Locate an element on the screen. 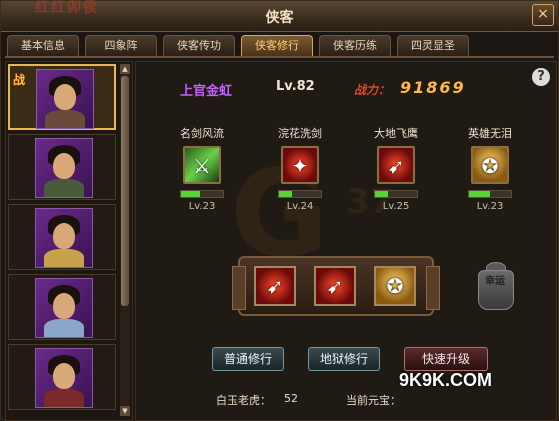  hero-card-selected: 战 is located at coordinates (62, 97).